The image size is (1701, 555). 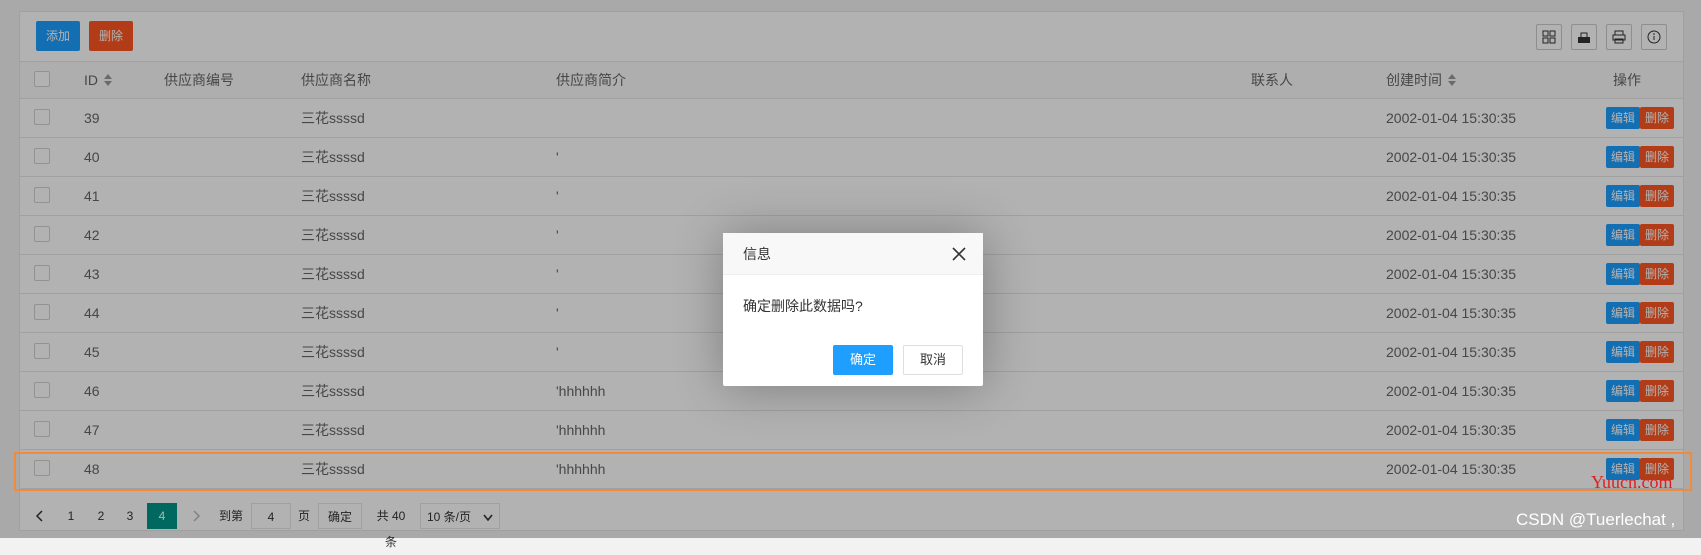 What do you see at coordinates (853, 471) in the screenshot?
I see `row-highlight-frame` at bounding box center [853, 471].